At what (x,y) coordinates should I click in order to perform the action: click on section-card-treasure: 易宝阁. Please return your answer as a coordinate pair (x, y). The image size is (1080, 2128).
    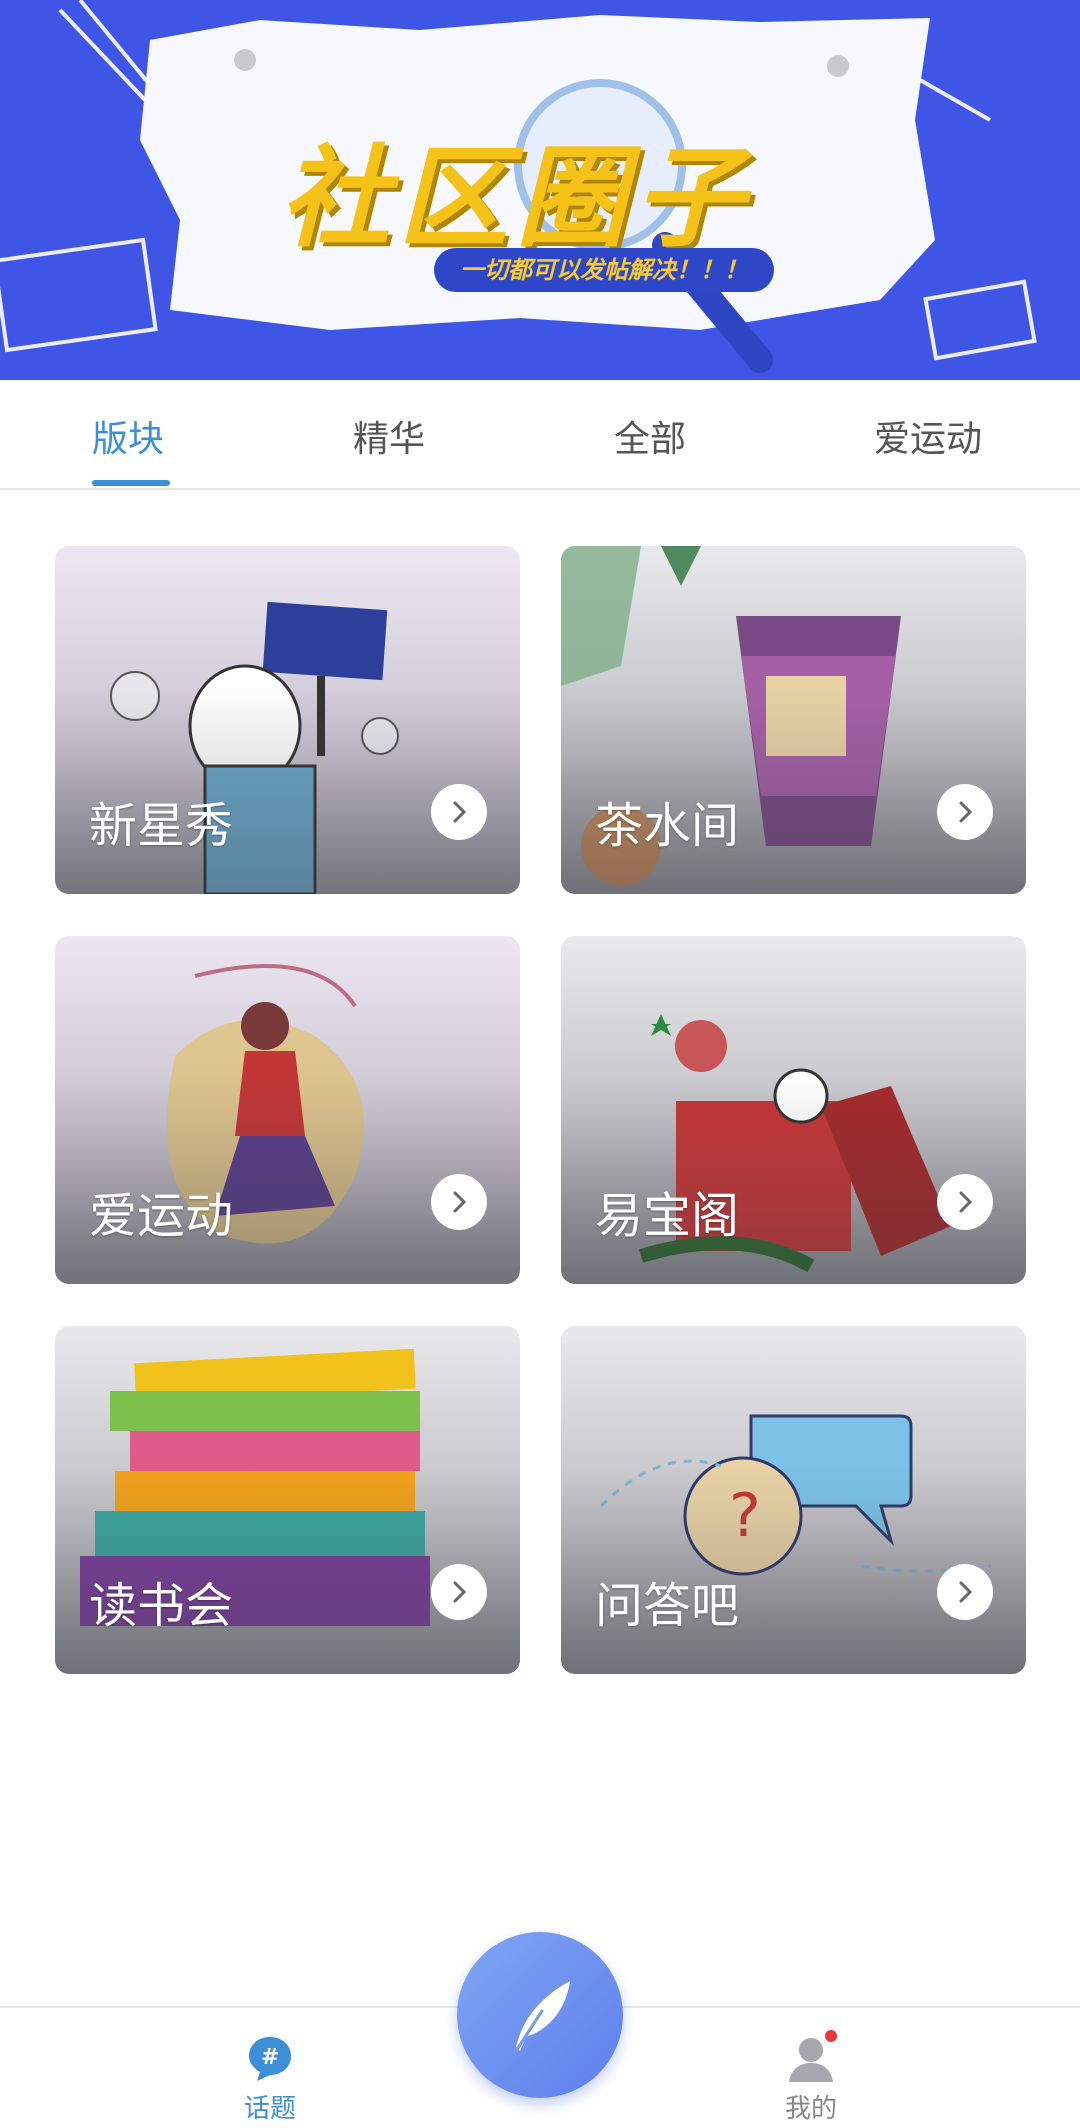
    Looking at the image, I should click on (793, 1110).